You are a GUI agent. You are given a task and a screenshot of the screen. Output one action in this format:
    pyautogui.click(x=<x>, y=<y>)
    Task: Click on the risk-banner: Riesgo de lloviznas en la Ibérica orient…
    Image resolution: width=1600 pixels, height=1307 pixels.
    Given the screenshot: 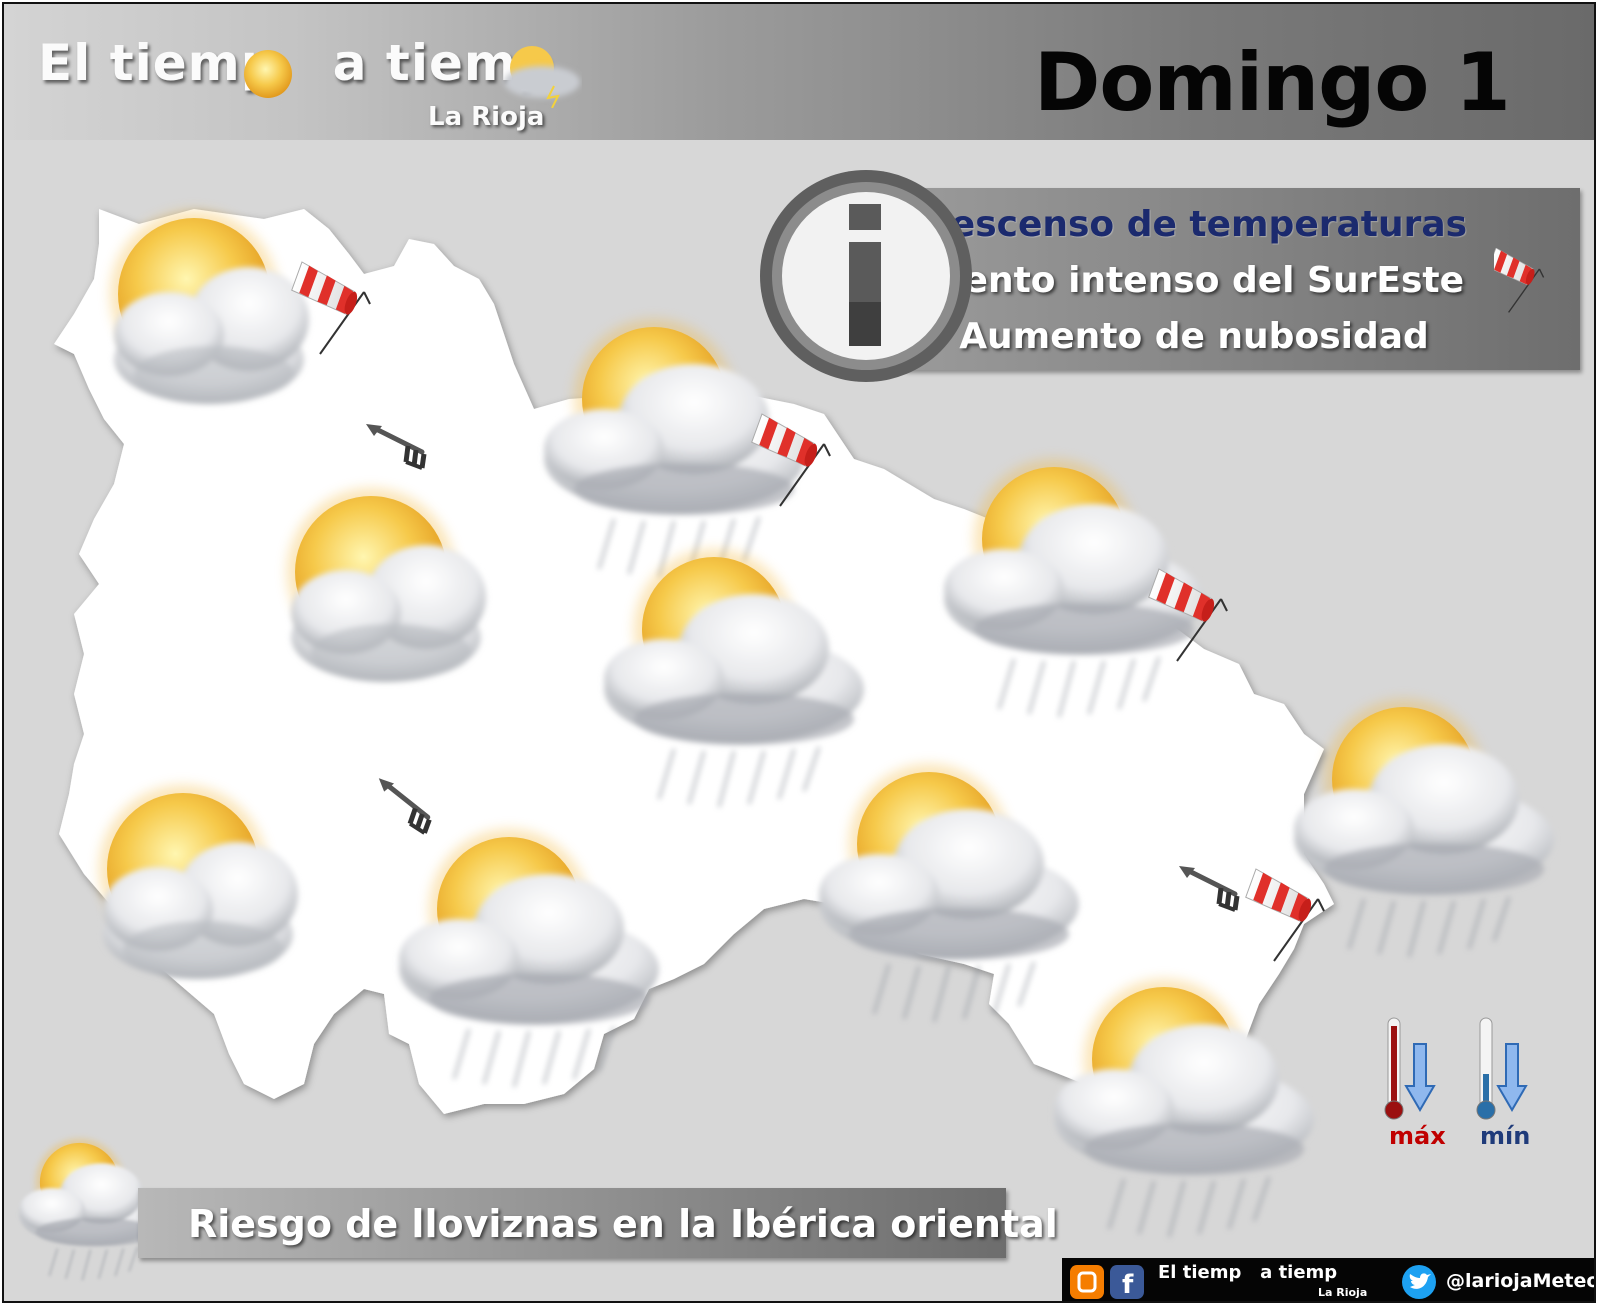 What is the action you would take?
    pyautogui.click(x=598, y=1223)
    